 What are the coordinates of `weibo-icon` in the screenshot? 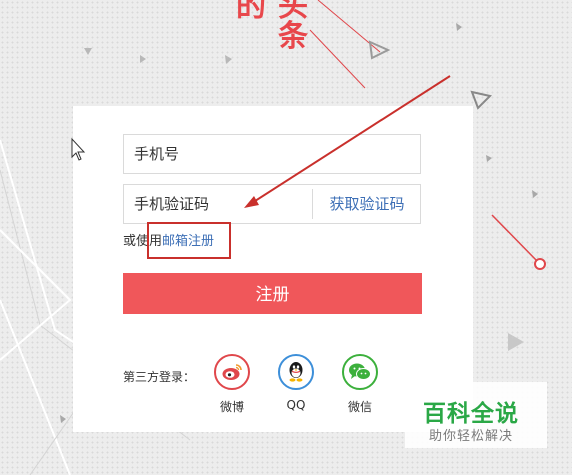 It's located at (232, 372).